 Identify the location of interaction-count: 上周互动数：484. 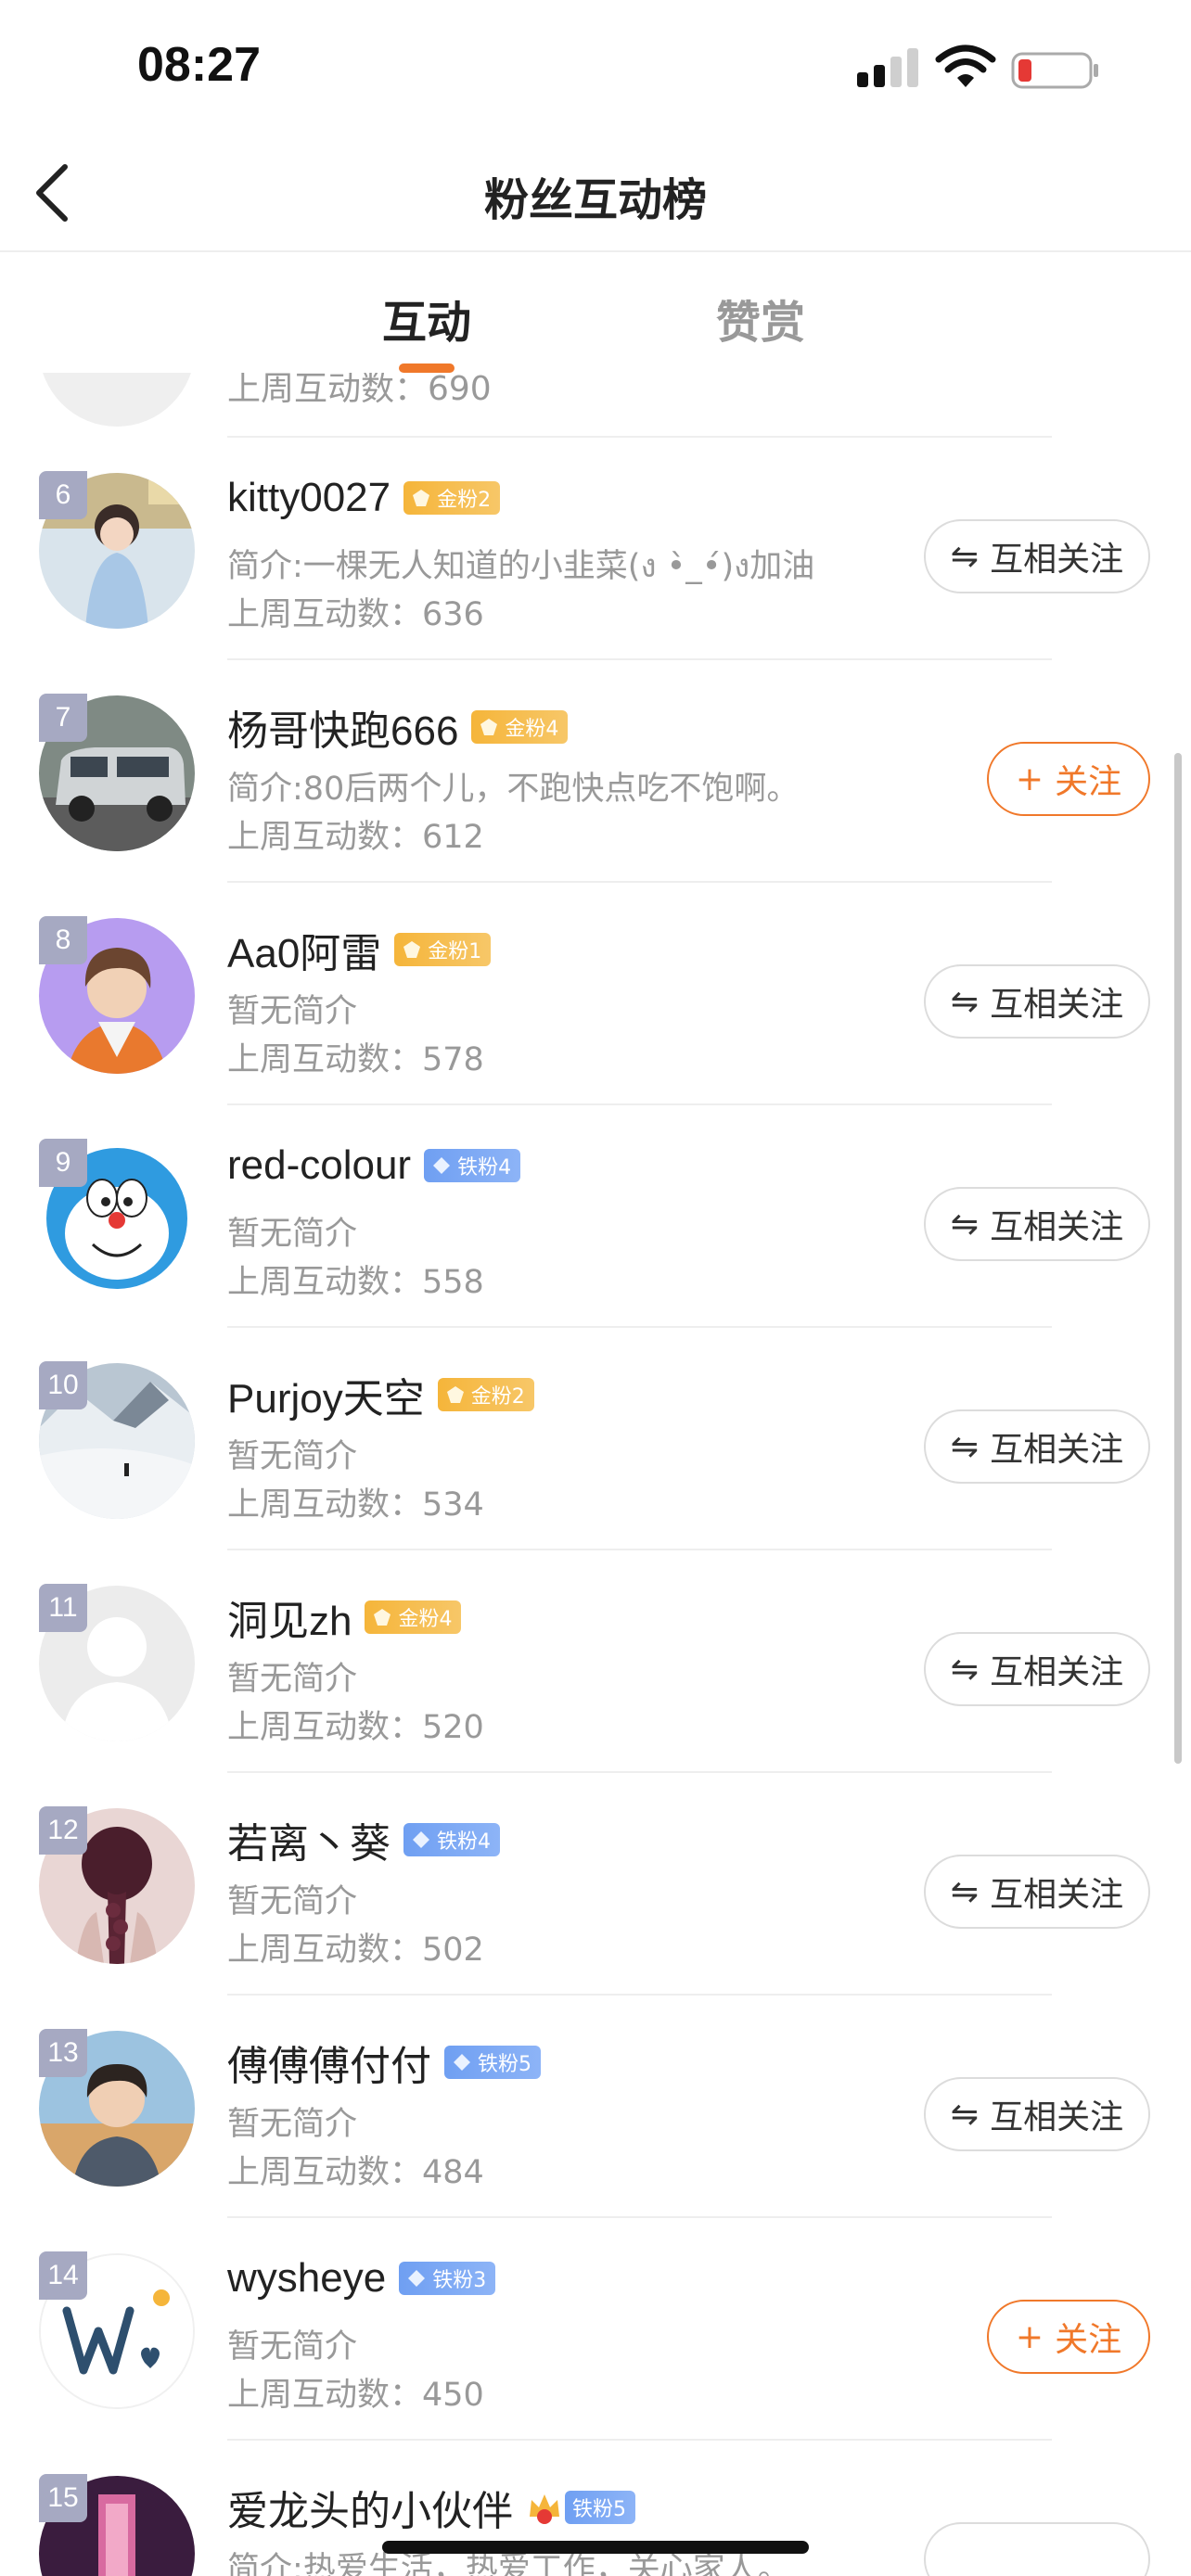
(355, 2172).